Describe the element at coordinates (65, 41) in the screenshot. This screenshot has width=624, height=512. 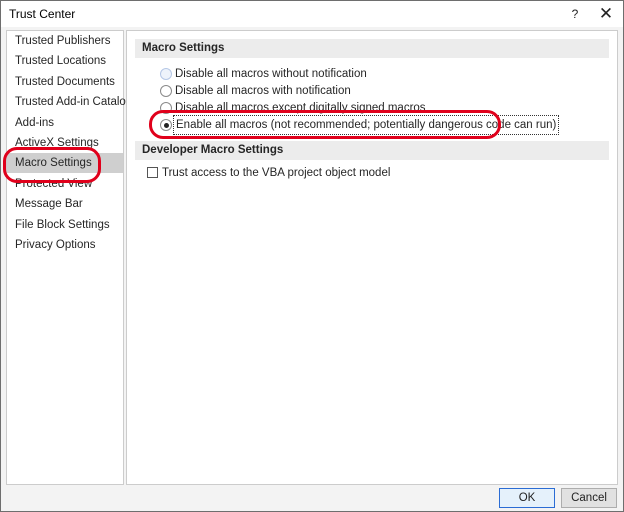
I see `sidebar-item-trusted-publishers: Trusted Publishers` at that location.